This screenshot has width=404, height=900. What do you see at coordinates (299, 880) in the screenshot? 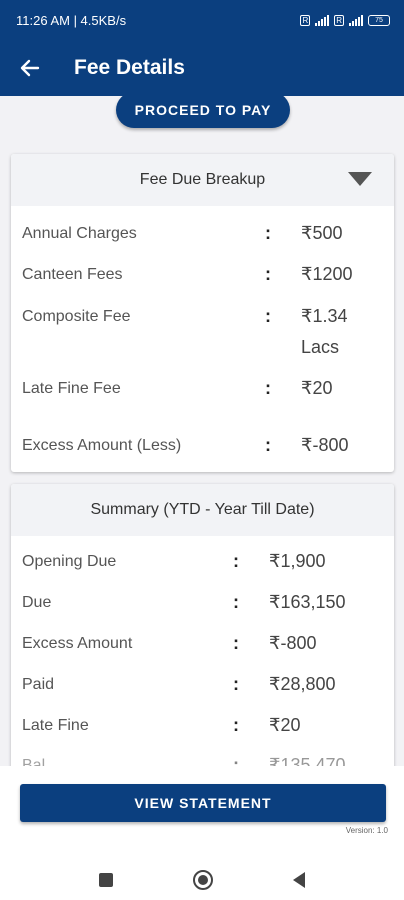
I see `back-triangle-icon` at bounding box center [299, 880].